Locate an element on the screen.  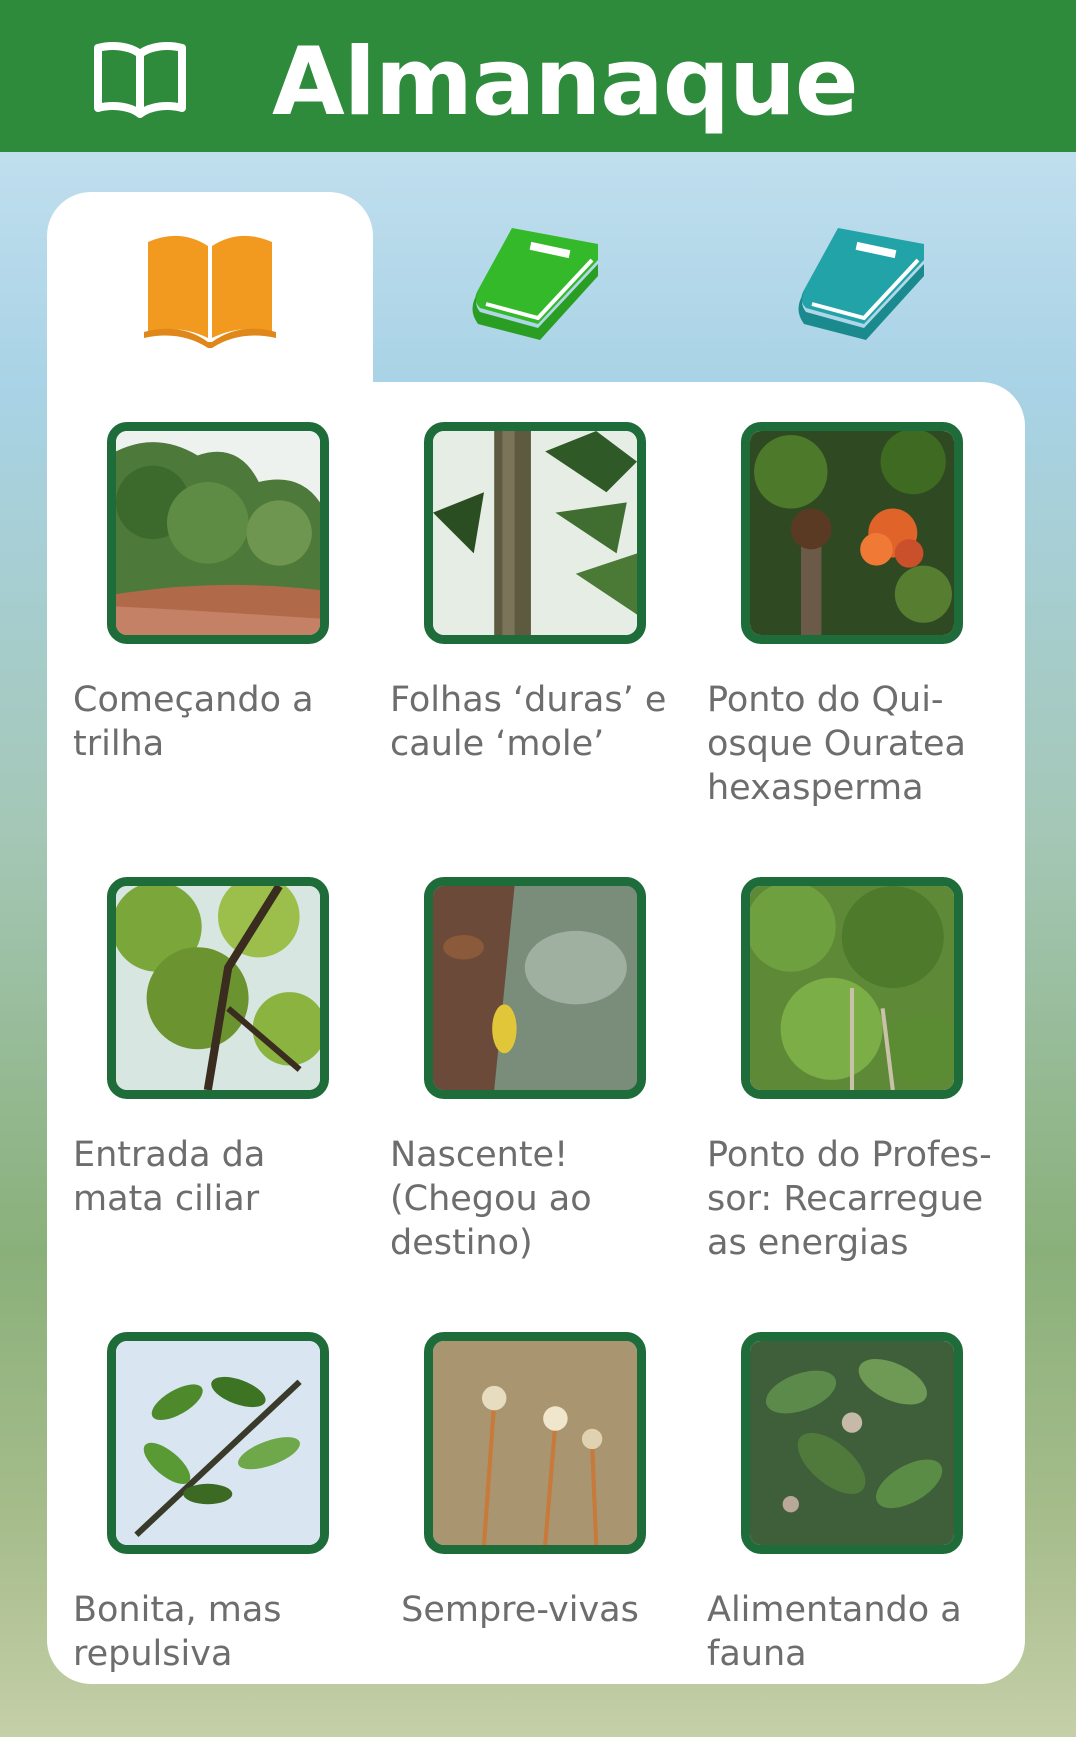
item-caption: Começando a trilha is located at coordinates (193, 722).